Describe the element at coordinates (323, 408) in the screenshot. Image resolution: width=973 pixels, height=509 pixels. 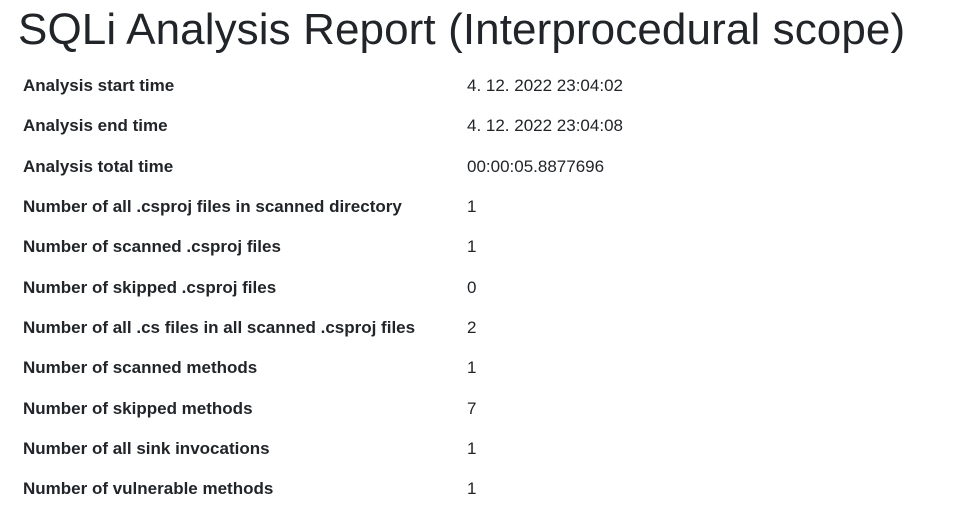
I see `table-row: Number of skipped methods 7` at that location.